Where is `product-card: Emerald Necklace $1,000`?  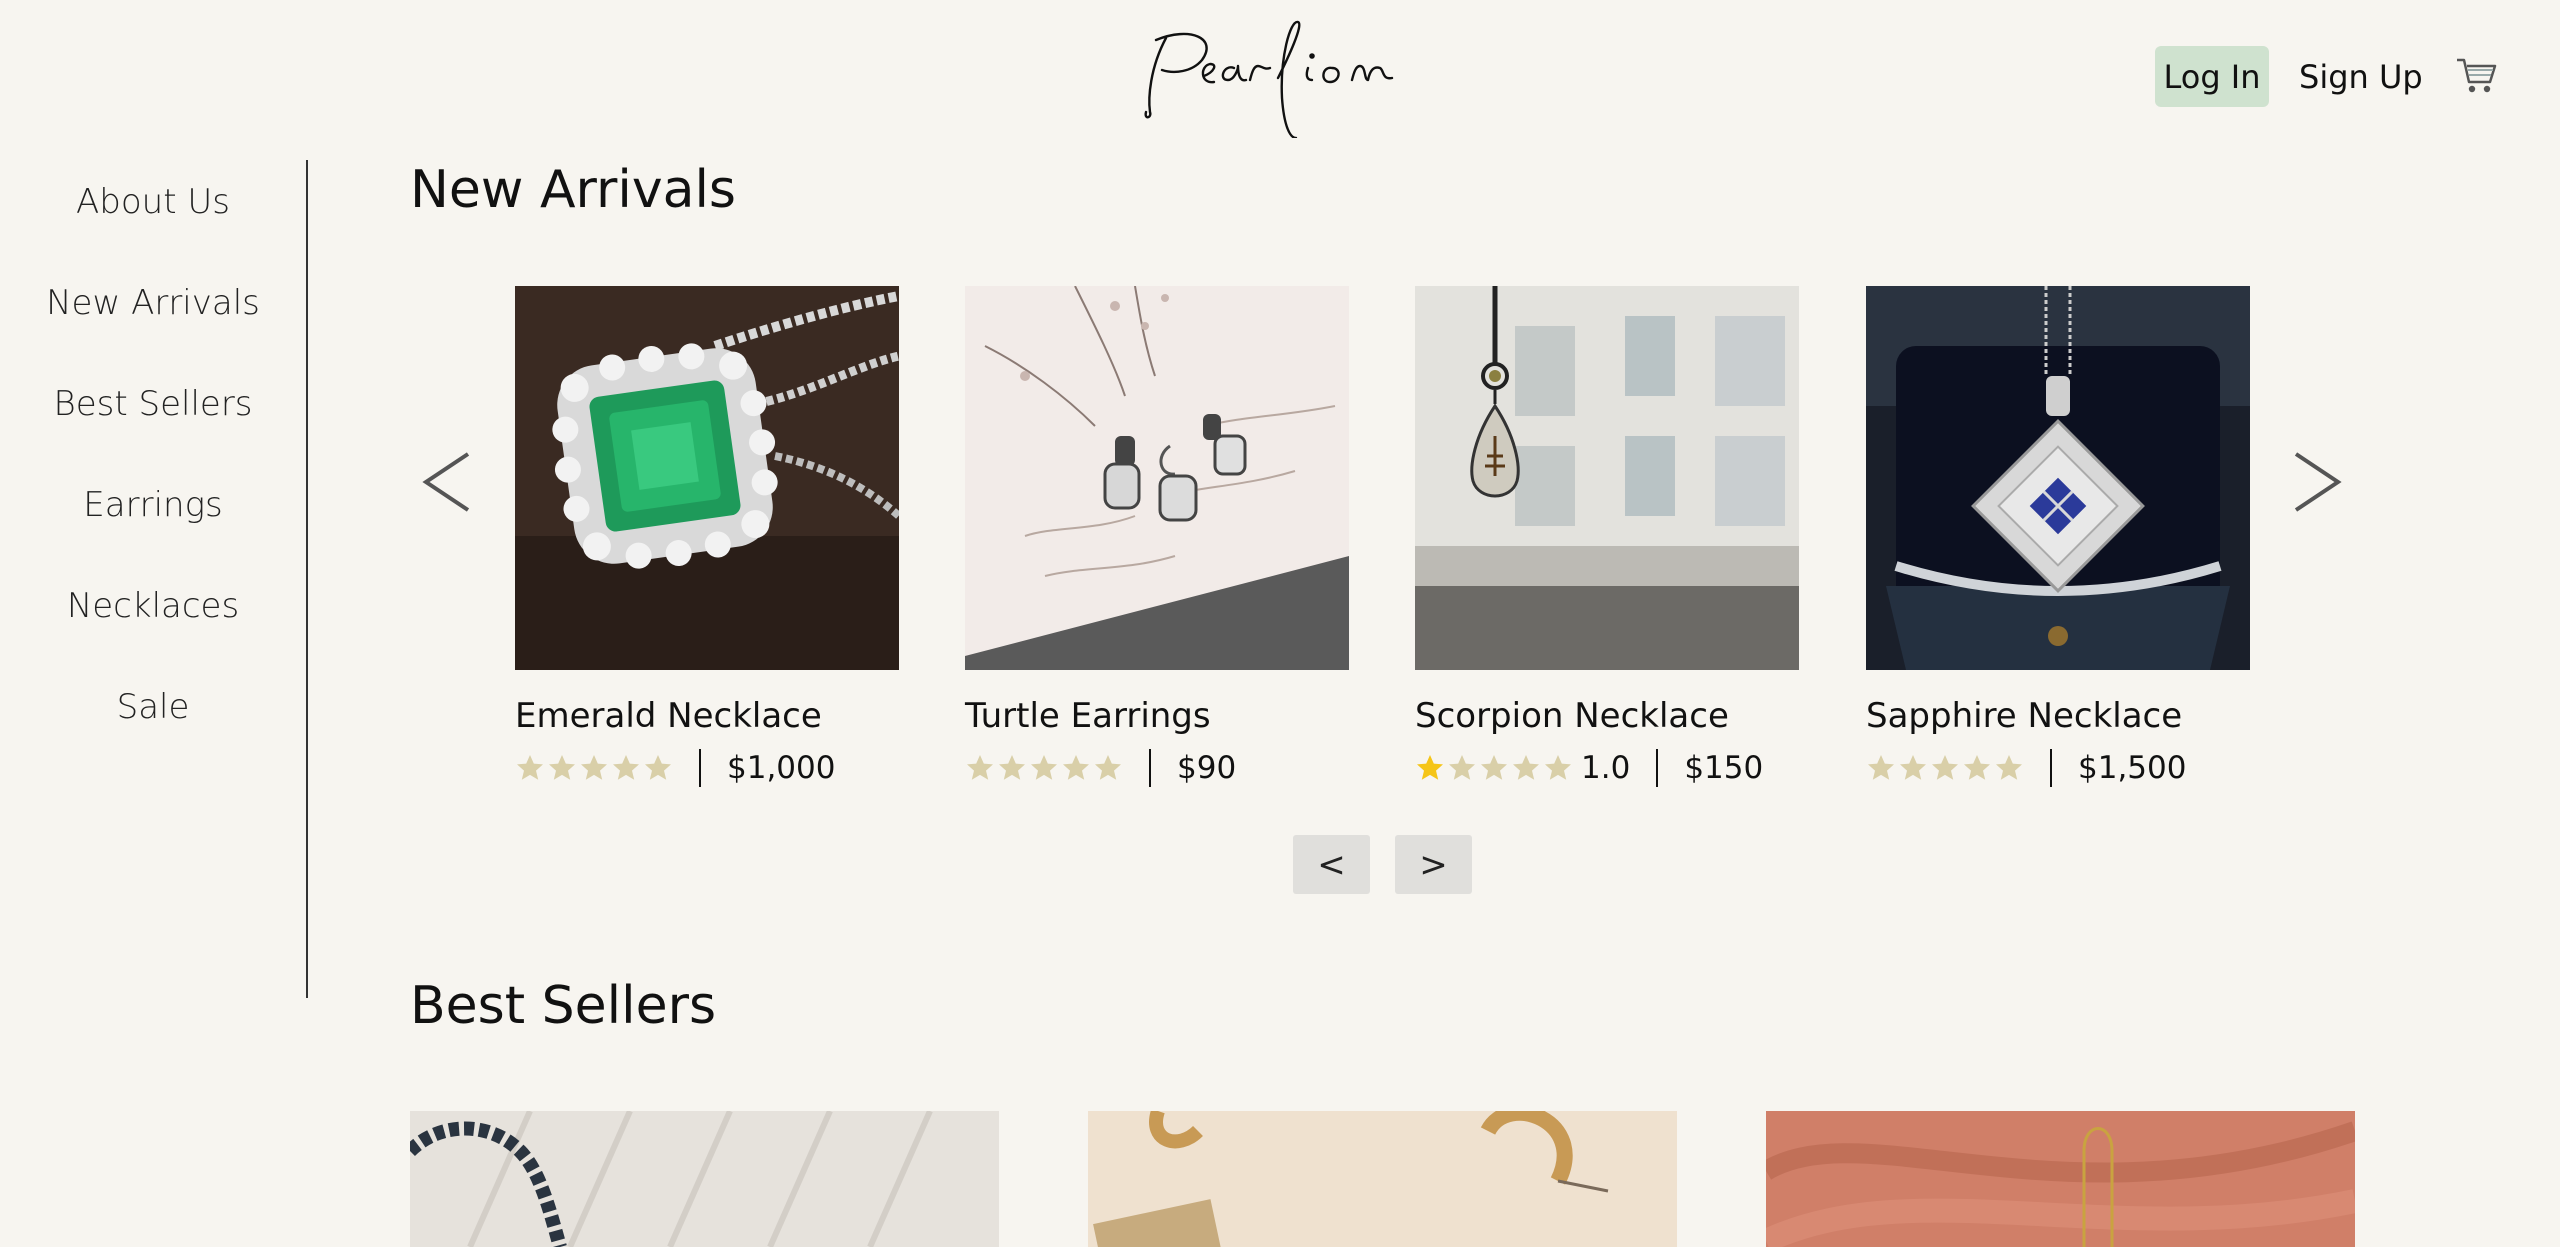 product-card: Emerald Necklace $1,000 is located at coordinates (707, 536).